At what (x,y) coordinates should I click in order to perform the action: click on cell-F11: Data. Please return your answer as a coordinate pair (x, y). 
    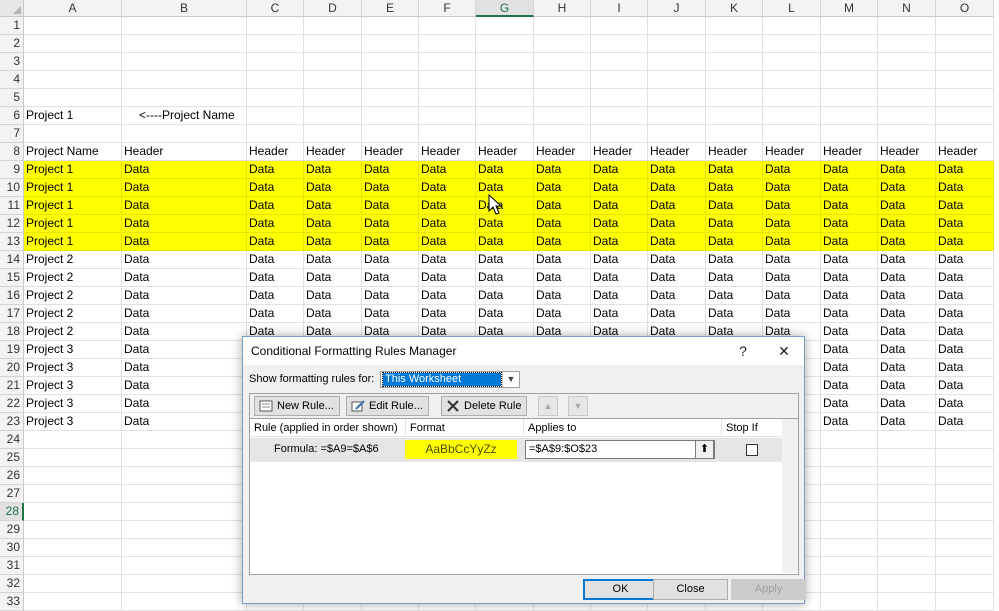
    Looking at the image, I should click on (447, 206).